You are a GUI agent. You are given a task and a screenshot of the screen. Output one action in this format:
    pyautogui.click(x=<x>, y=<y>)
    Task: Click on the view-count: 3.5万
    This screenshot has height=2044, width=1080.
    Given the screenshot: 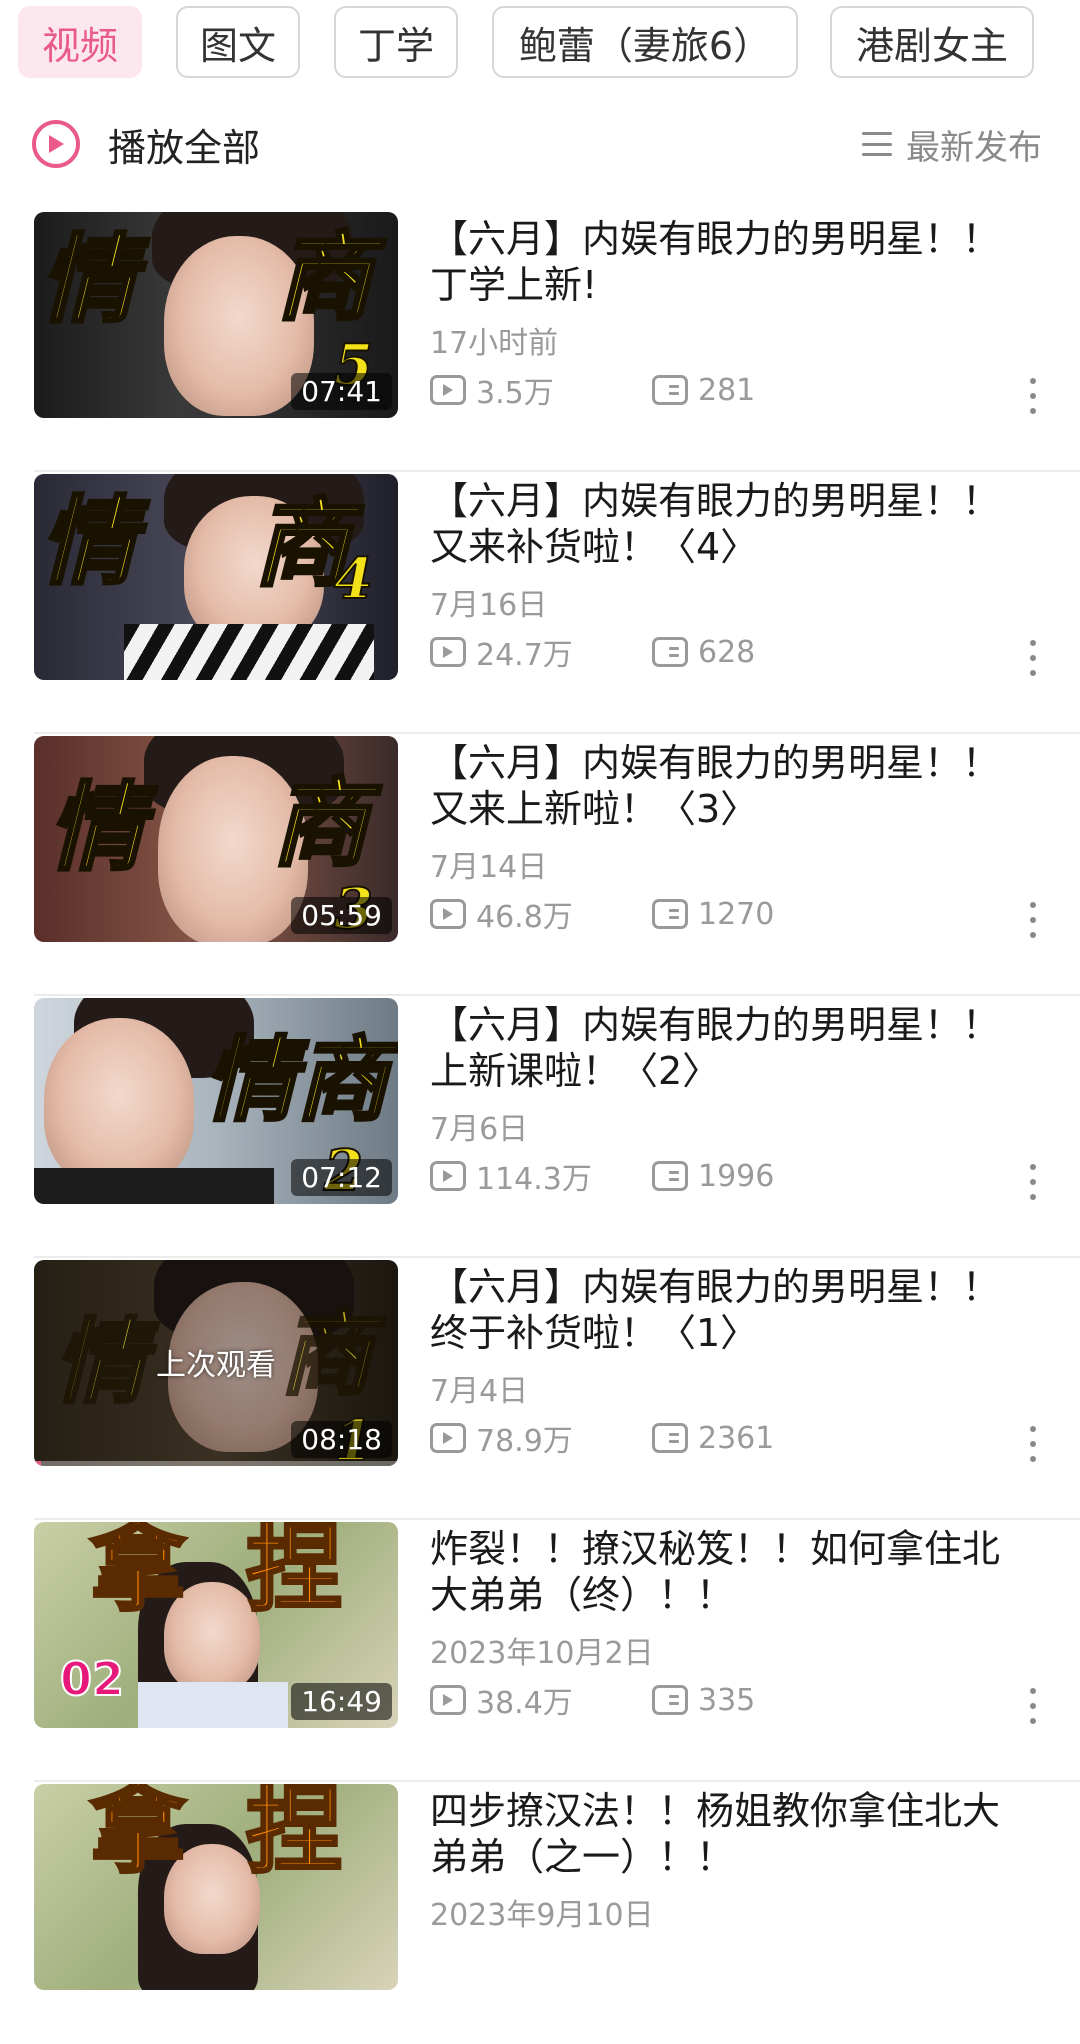 What is the action you would take?
    pyautogui.click(x=515, y=393)
    